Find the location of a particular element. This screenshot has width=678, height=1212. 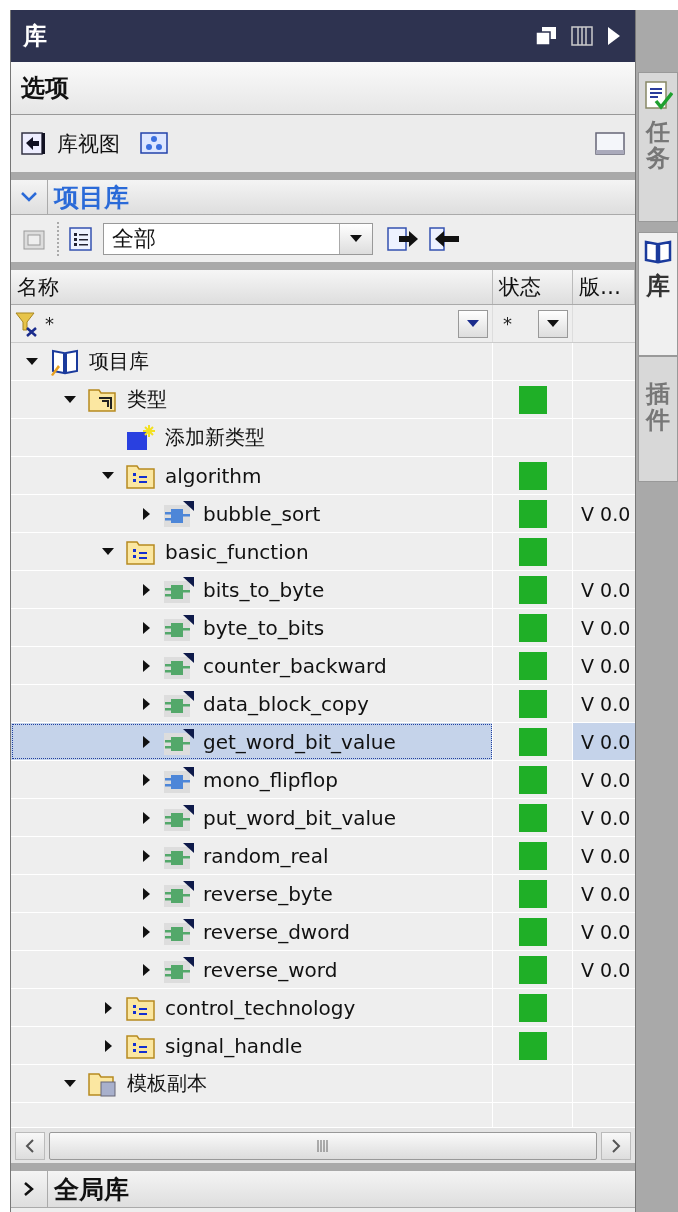

side-tab-label: 库 is located at coordinates (658, 286).